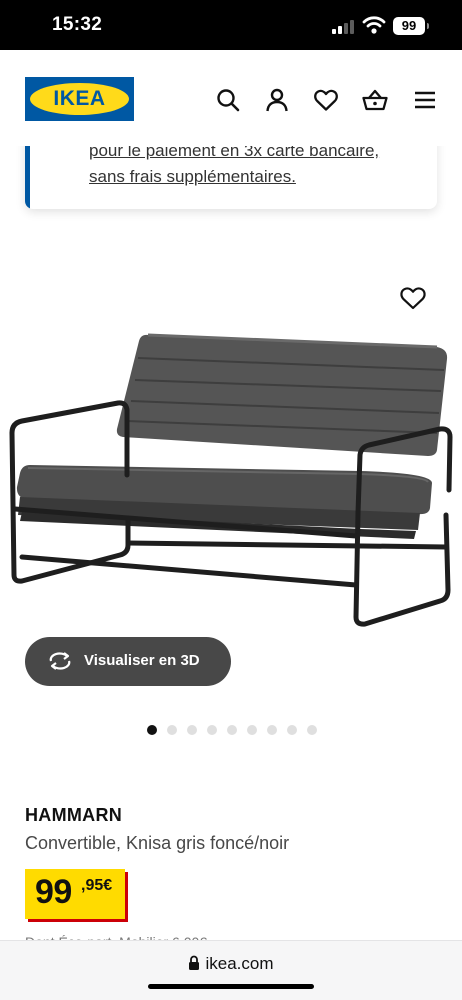 Image resolution: width=462 pixels, height=1000 pixels. Describe the element at coordinates (239, 963) in the screenshot. I see `url-text: ikea.com` at that location.